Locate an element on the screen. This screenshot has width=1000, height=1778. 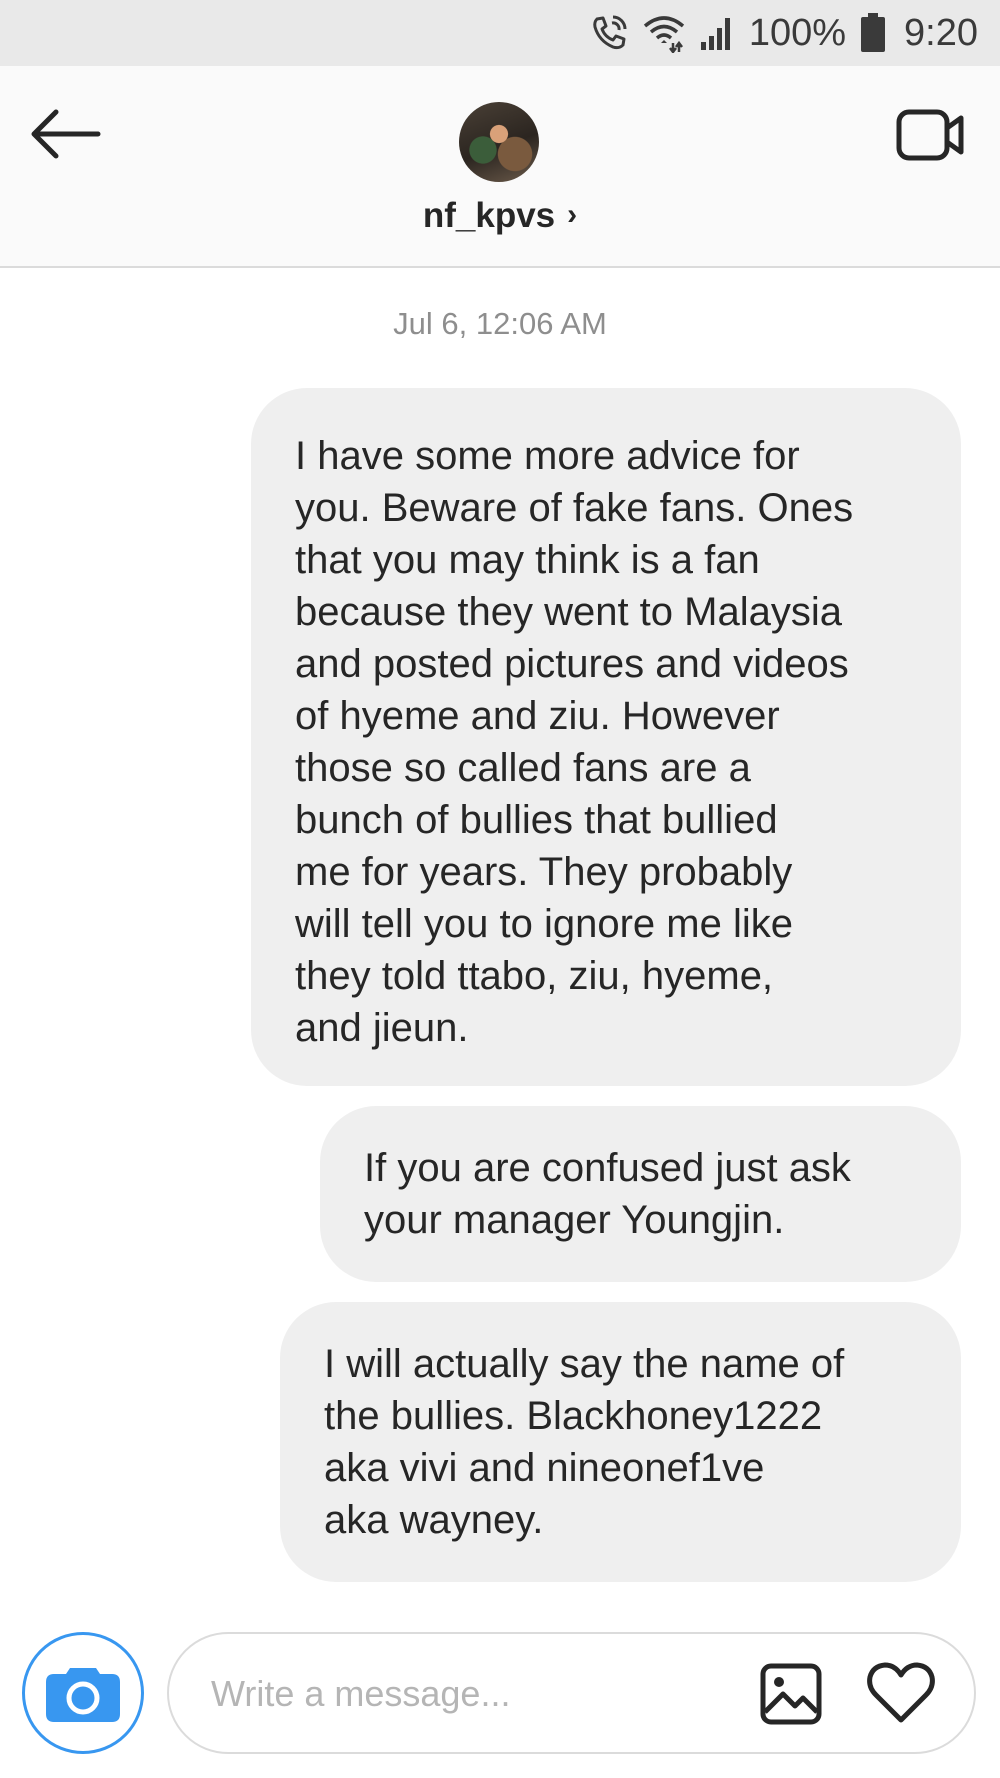
message-line: aka wayney. is located at coordinates (434, 1520).